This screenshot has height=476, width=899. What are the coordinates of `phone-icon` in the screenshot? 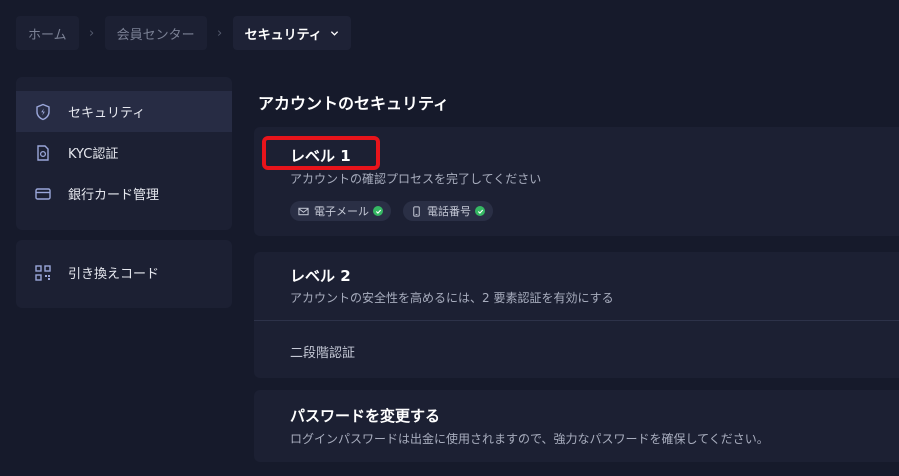 It's located at (416, 211).